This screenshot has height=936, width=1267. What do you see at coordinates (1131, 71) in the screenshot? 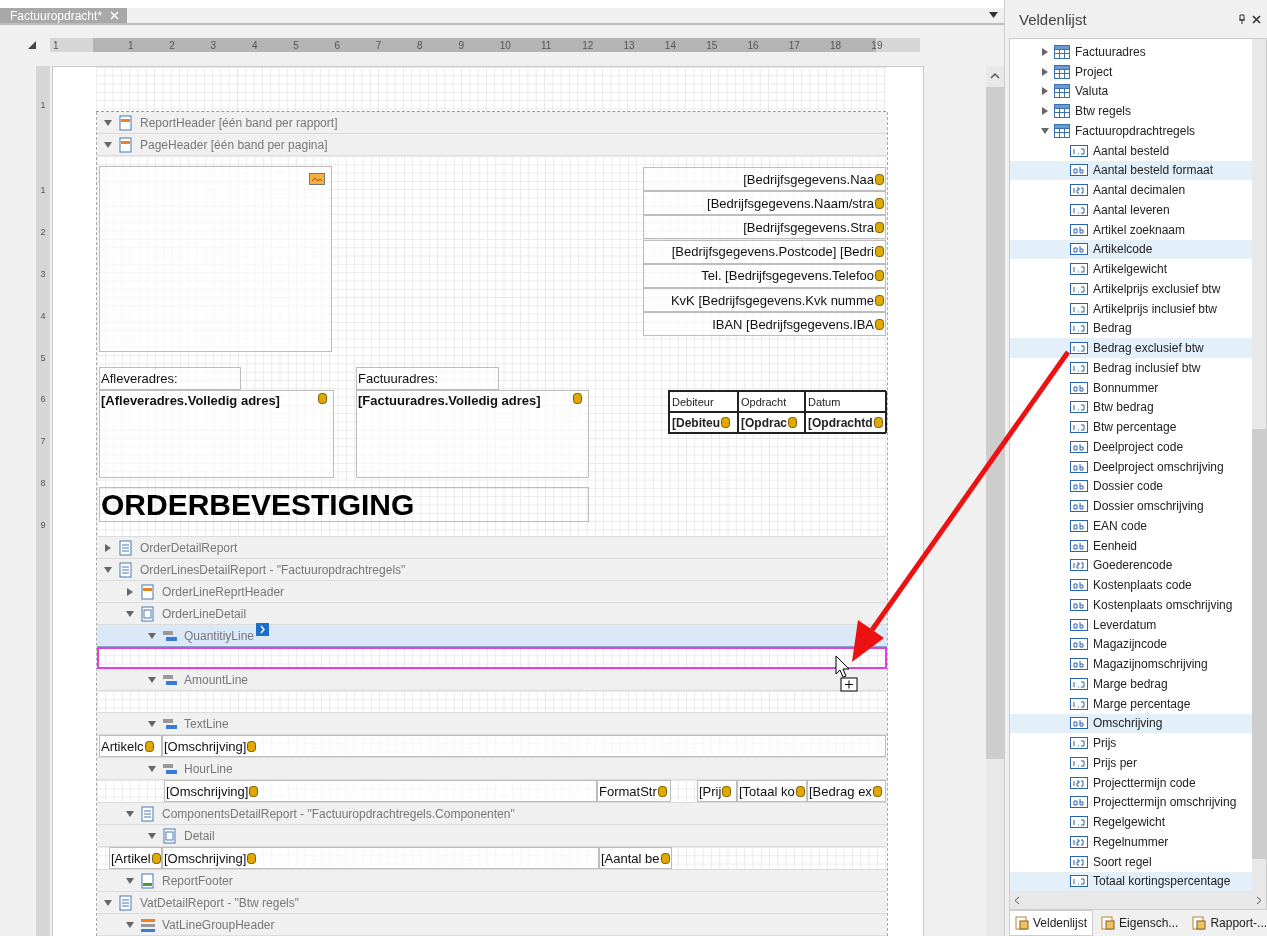
I see `tree-item: Project` at bounding box center [1131, 71].